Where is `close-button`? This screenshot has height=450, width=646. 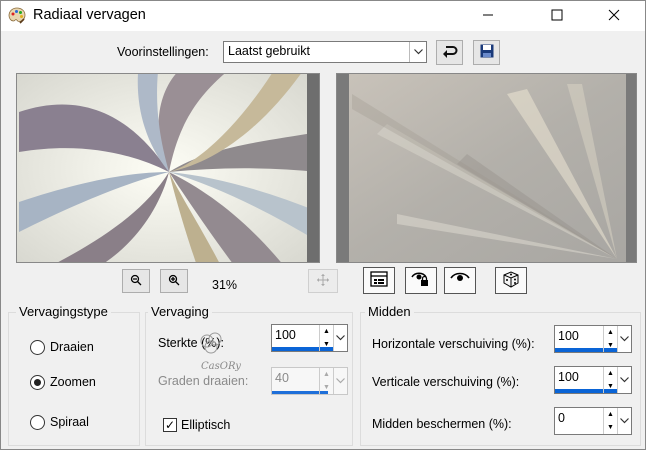
close-button is located at coordinates (614, 16).